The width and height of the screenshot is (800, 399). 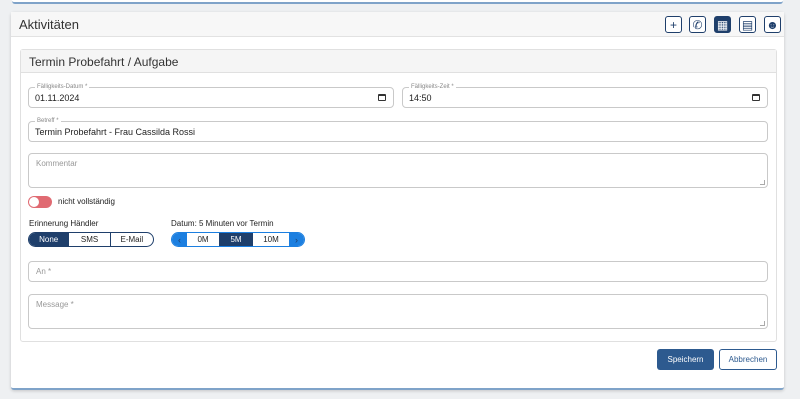 What do you see at coordinates (296, 239) in the screenshot?
I see `chevron-right-icon: ›` at bounding box center [296, 239].